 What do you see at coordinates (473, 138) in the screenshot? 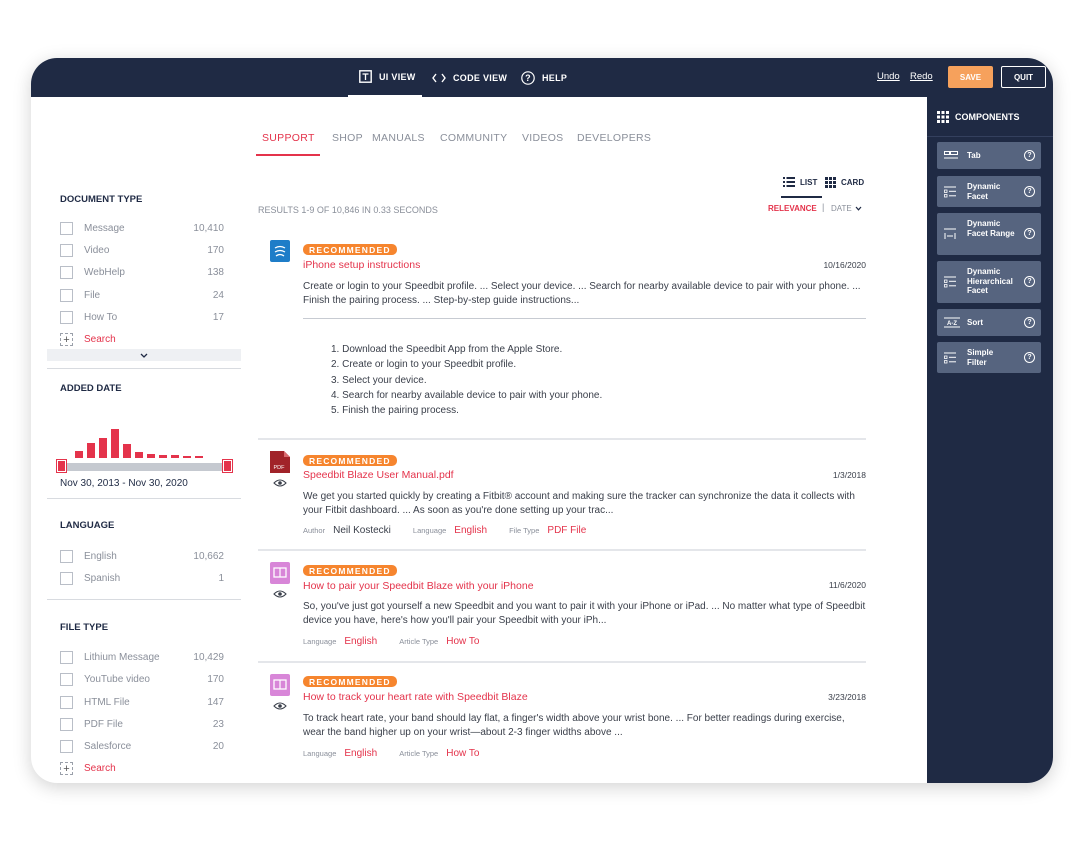
I see `nav-tab-community: COMMUNITY` at bounding box center [473, 138].